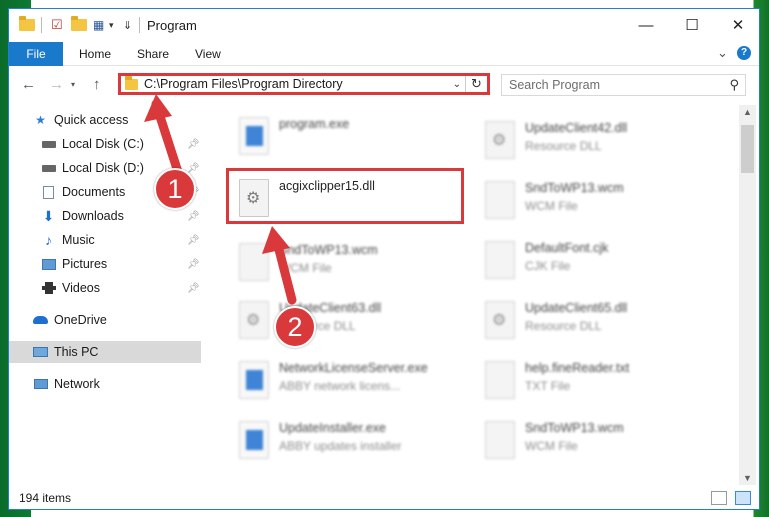  Describe the element at coordinates (79, 24) in the screenshot. I see `new-folder-icon` at that location.